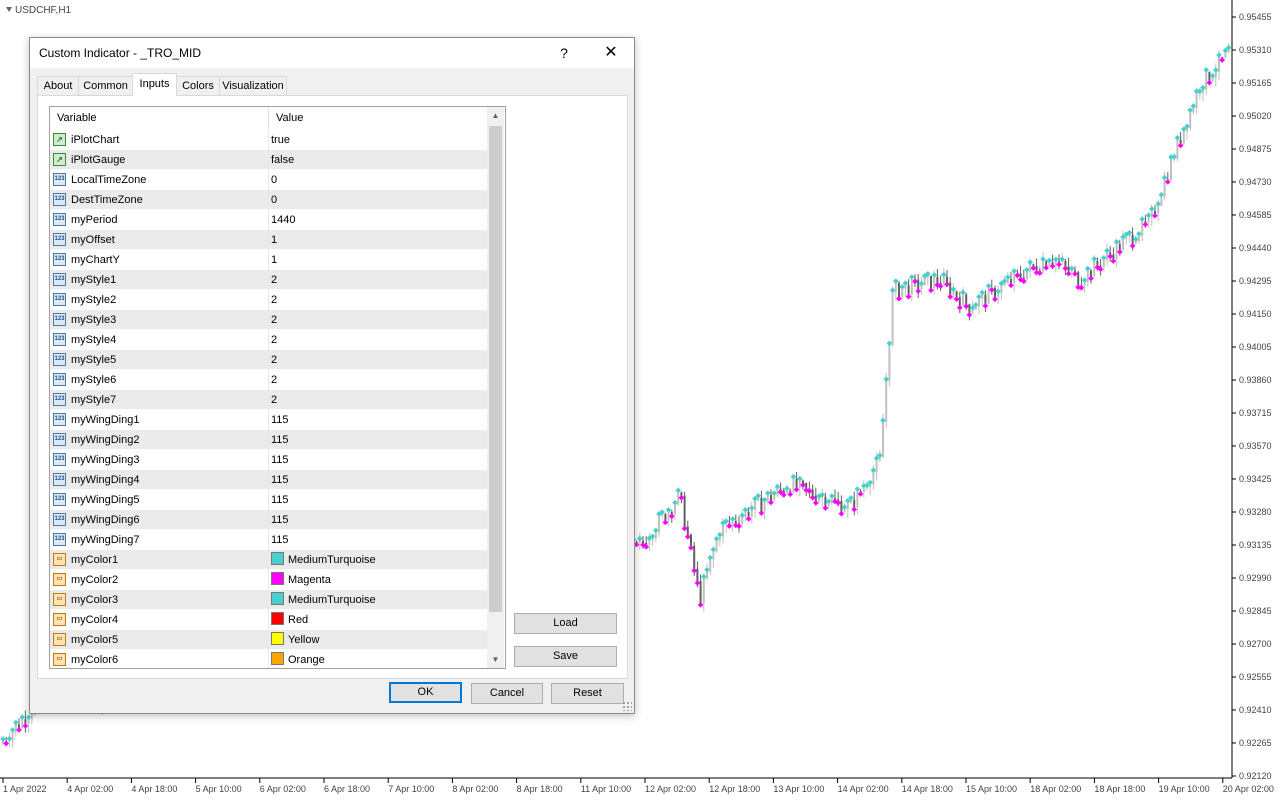 Image resolution: width=1280 pixels, height=800 pixels. What do you see at coordinates (268, 360) in the screenshot?
I see `input-row: 123 myStyle5 2` at bounding box center [268, 360].